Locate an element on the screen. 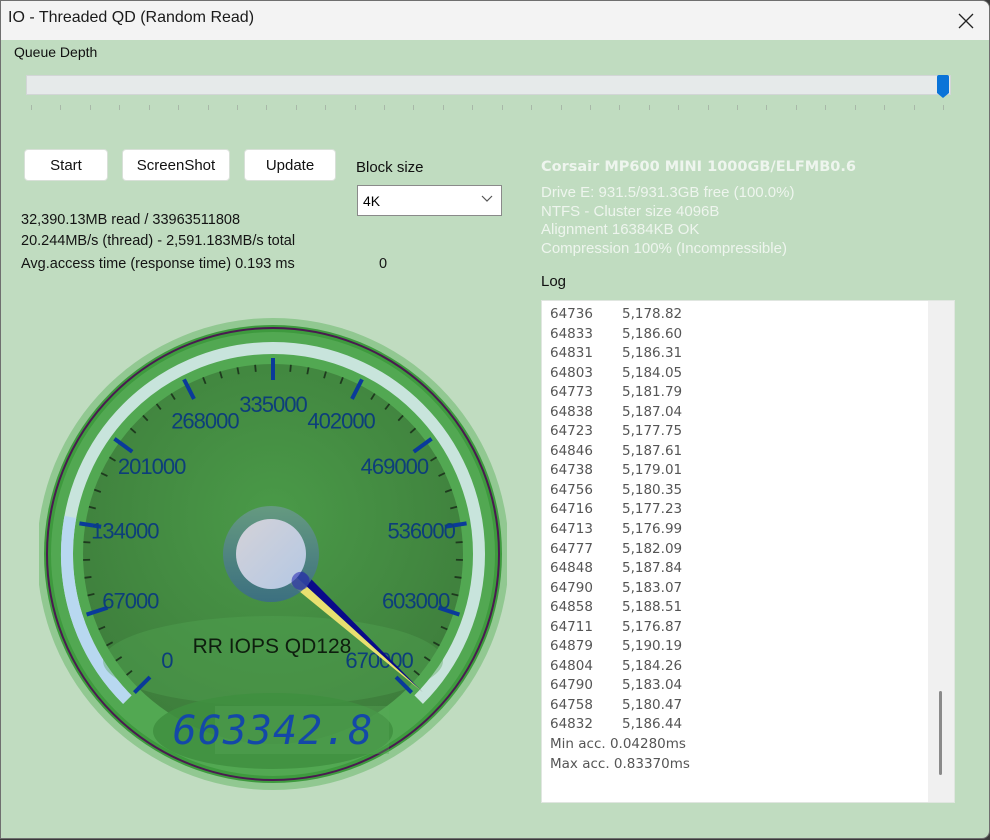 The height and width of the screenshot is (840, 990). chevron-down-icon is located at coordinates (487, 198).